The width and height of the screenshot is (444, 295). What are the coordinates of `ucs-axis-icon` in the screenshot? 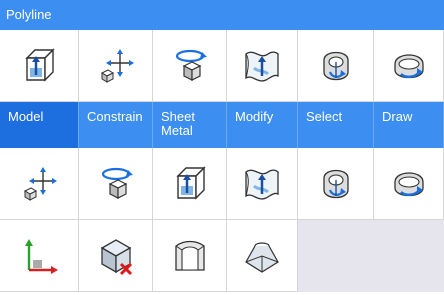 It's located at (41, 256).